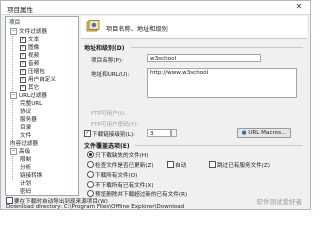 This screenshot has height=240, width=320. What do you see at coordinates (115, 125) in the screenshot?
I see `ftp-password-label: FTP可用户密码(Y):` at bounding box center [115, 125].